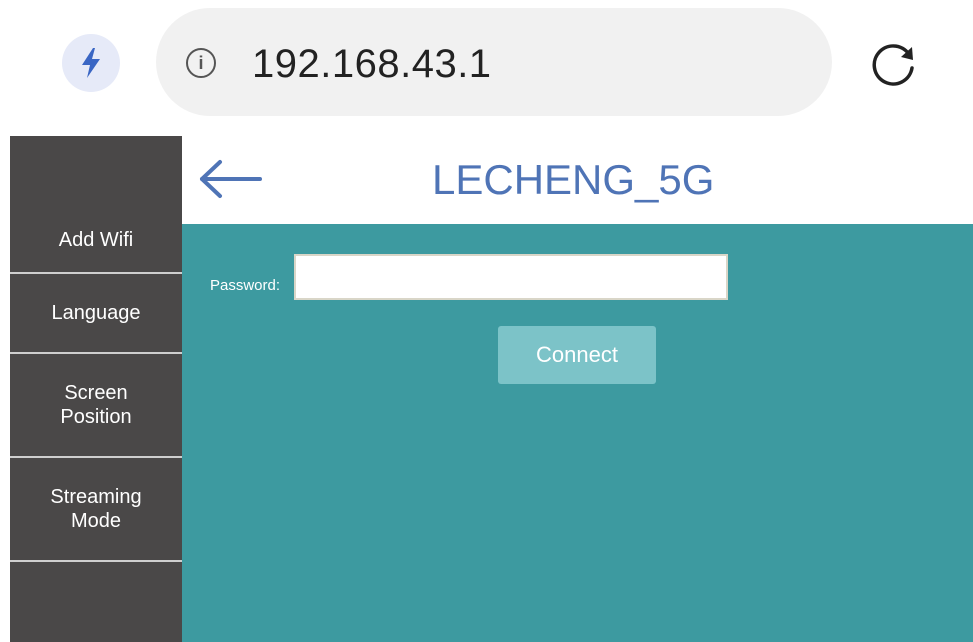 Image resolution: width=973 pixels, height=642 pixels. I want to click on reload-icon, so click(893, 65).